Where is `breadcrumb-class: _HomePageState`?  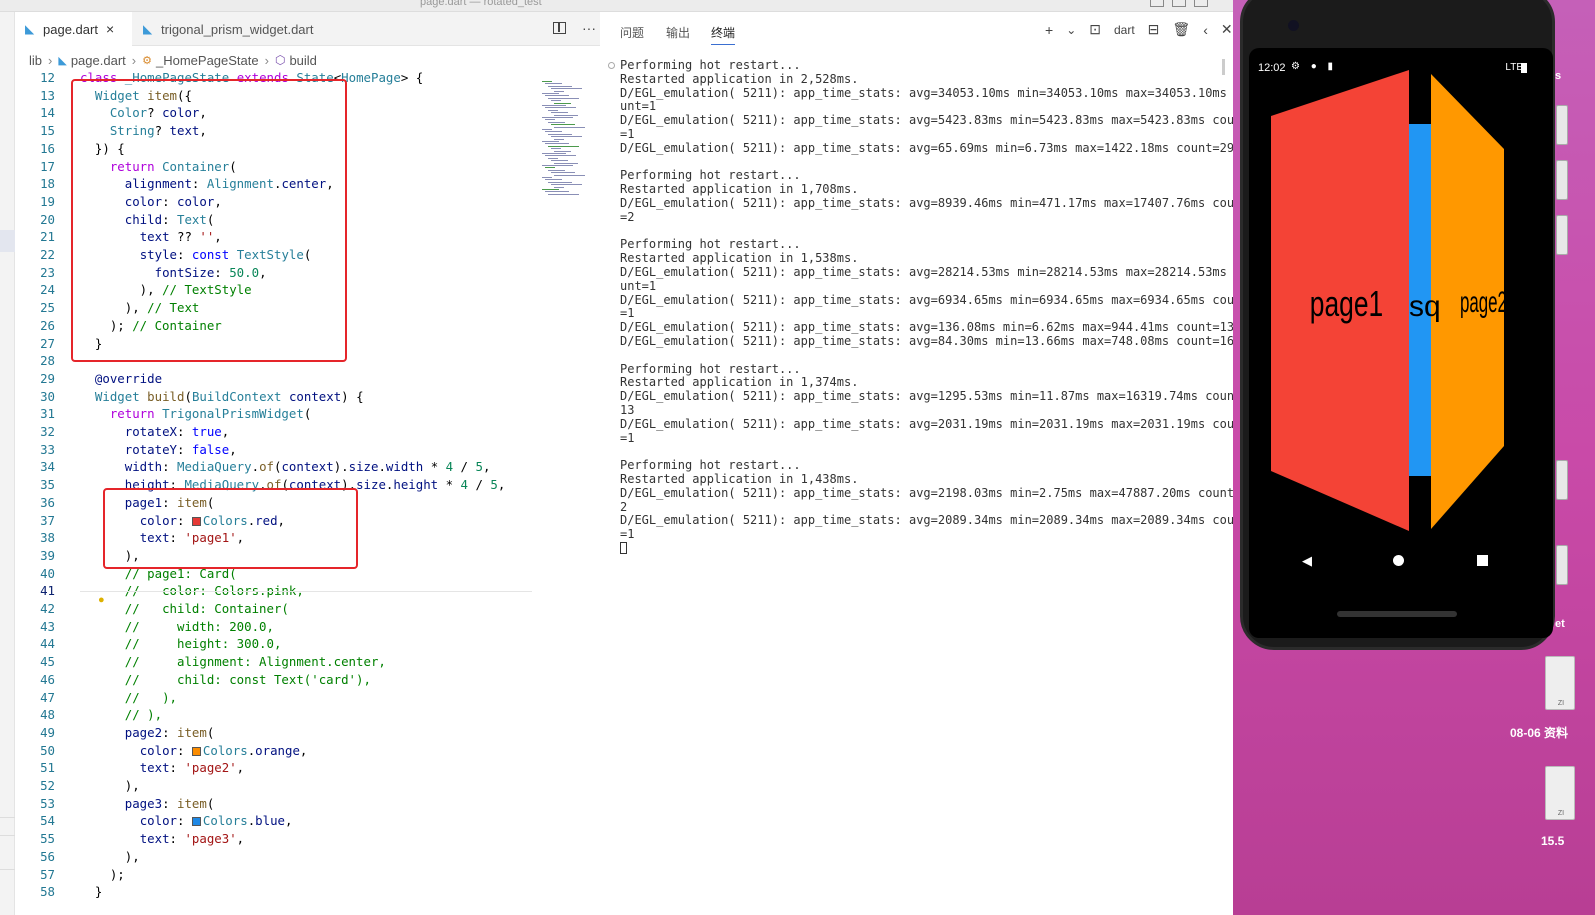 breadcrumb-class: _HomePageState is located at coordinates (207, 60).